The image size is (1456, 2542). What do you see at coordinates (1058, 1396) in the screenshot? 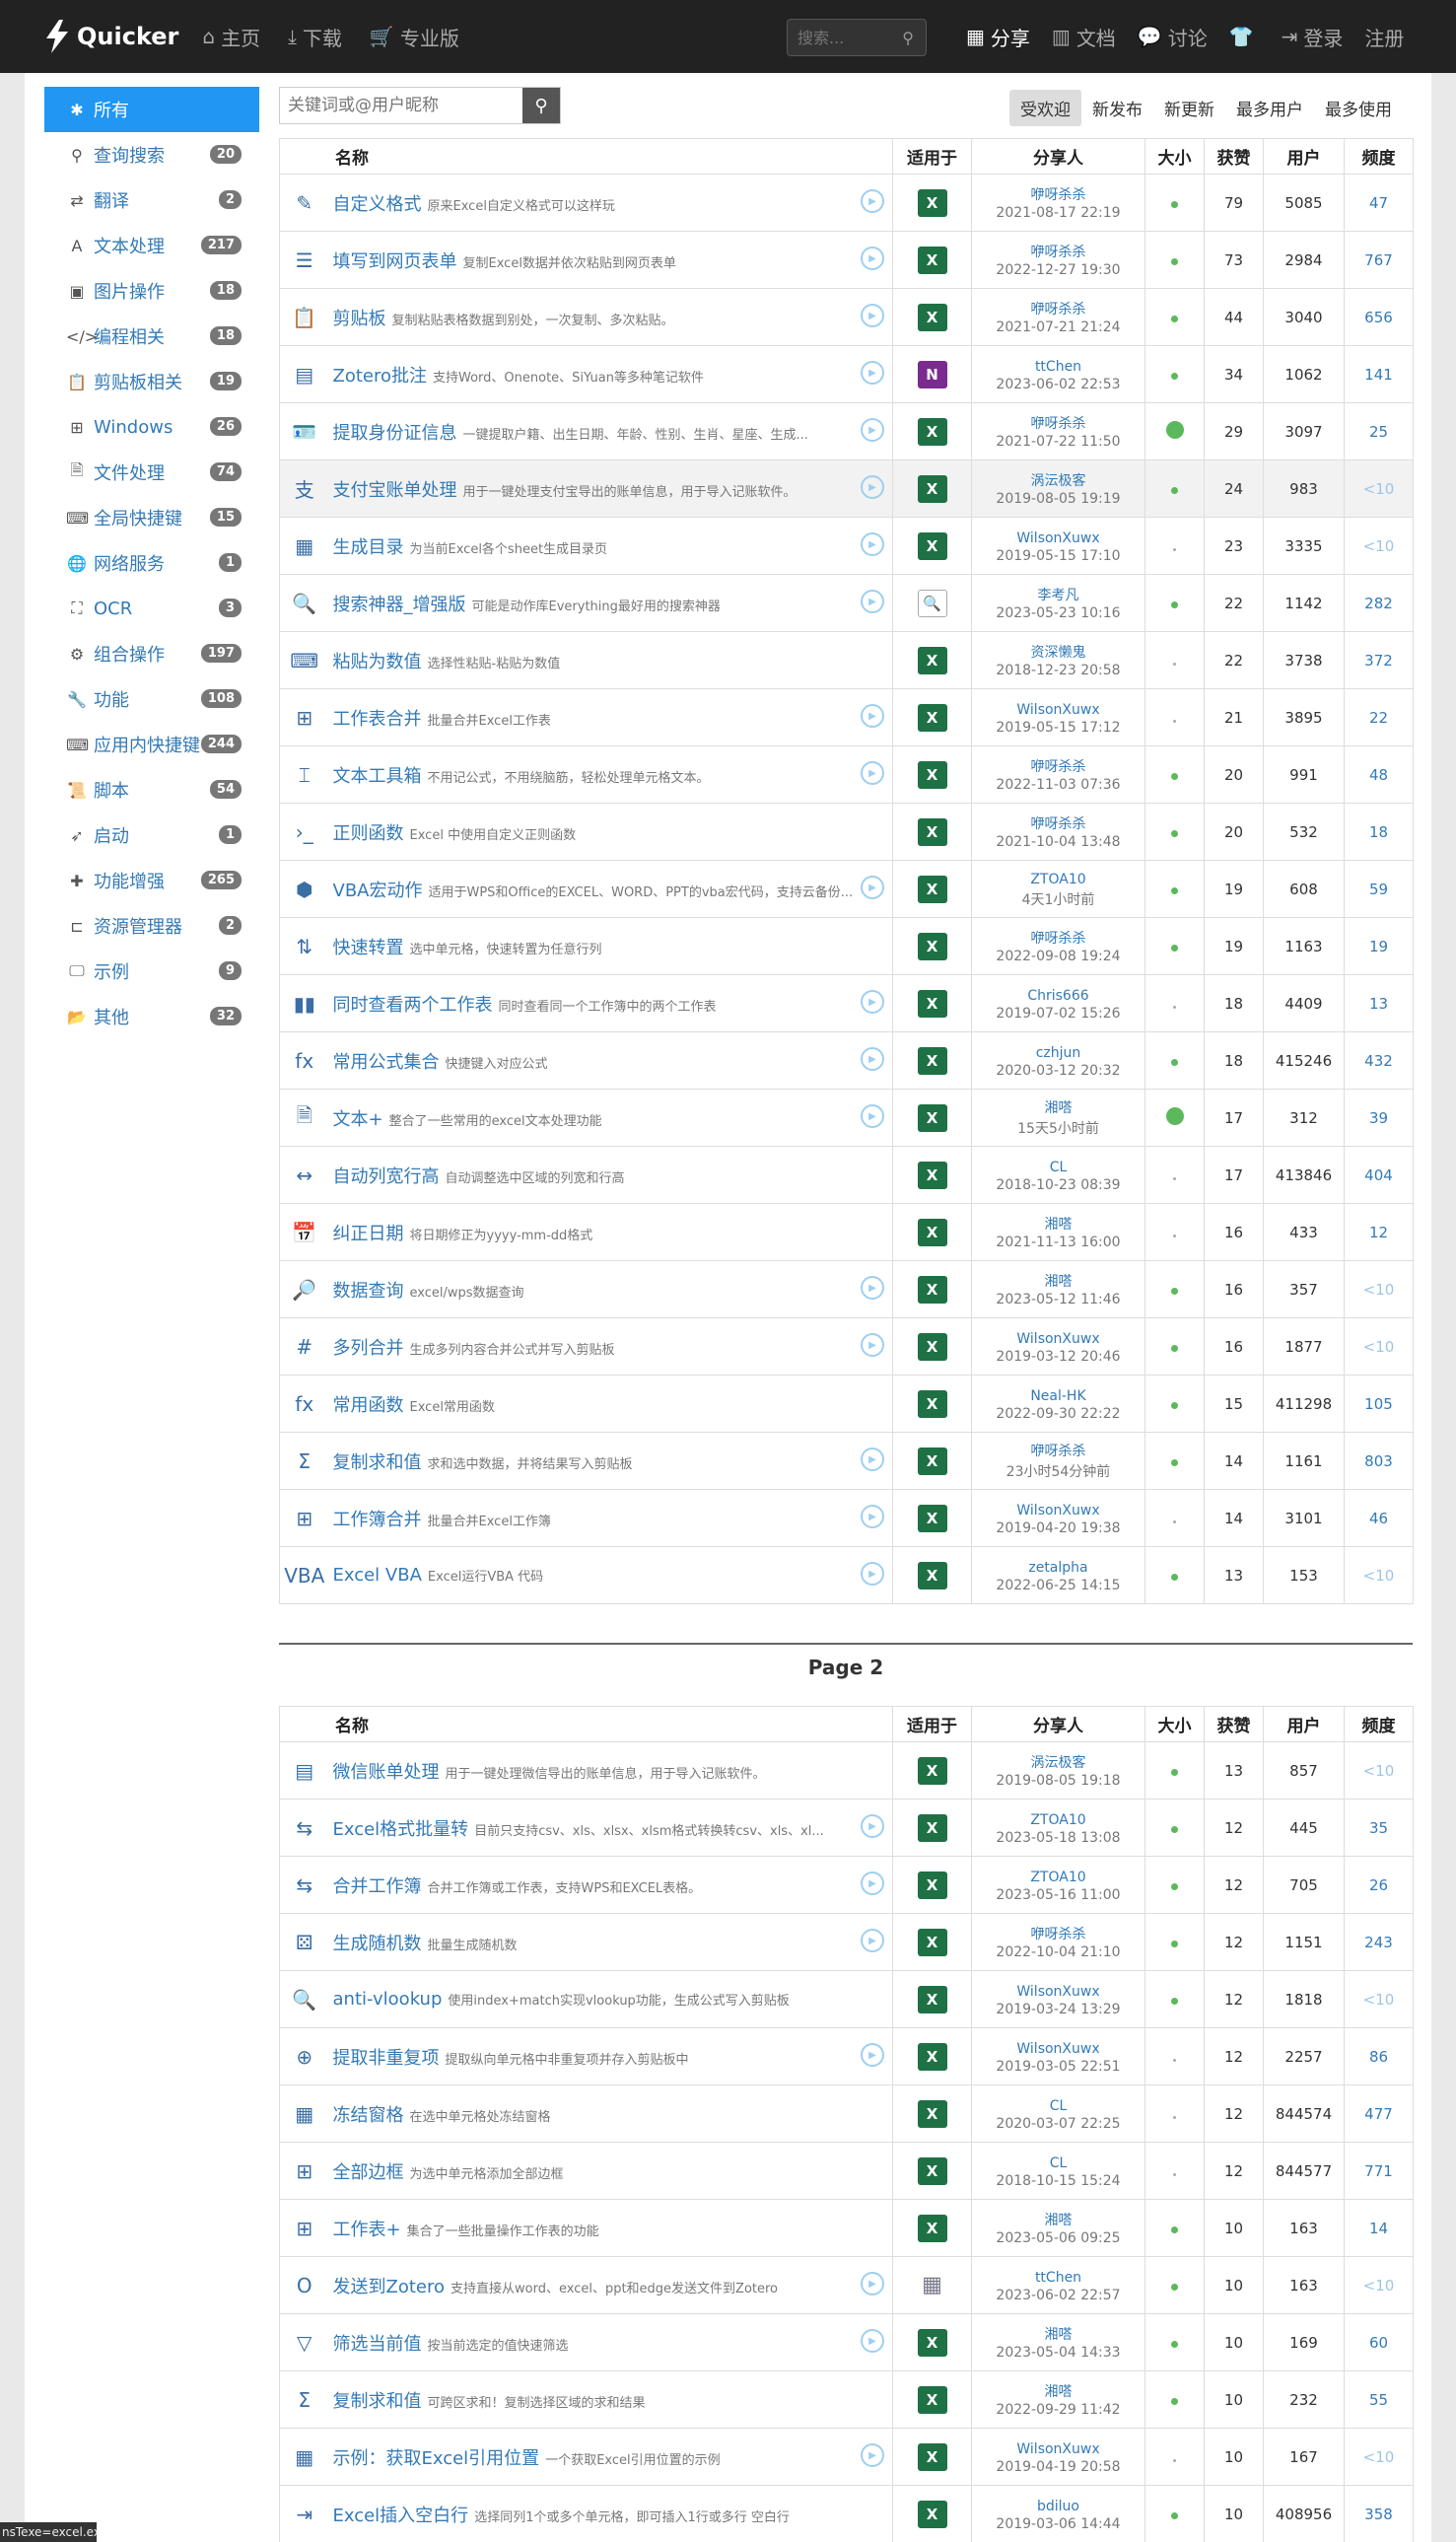
I see `sharer-link: Neal-HK` at bounding box center [1058, 1396].